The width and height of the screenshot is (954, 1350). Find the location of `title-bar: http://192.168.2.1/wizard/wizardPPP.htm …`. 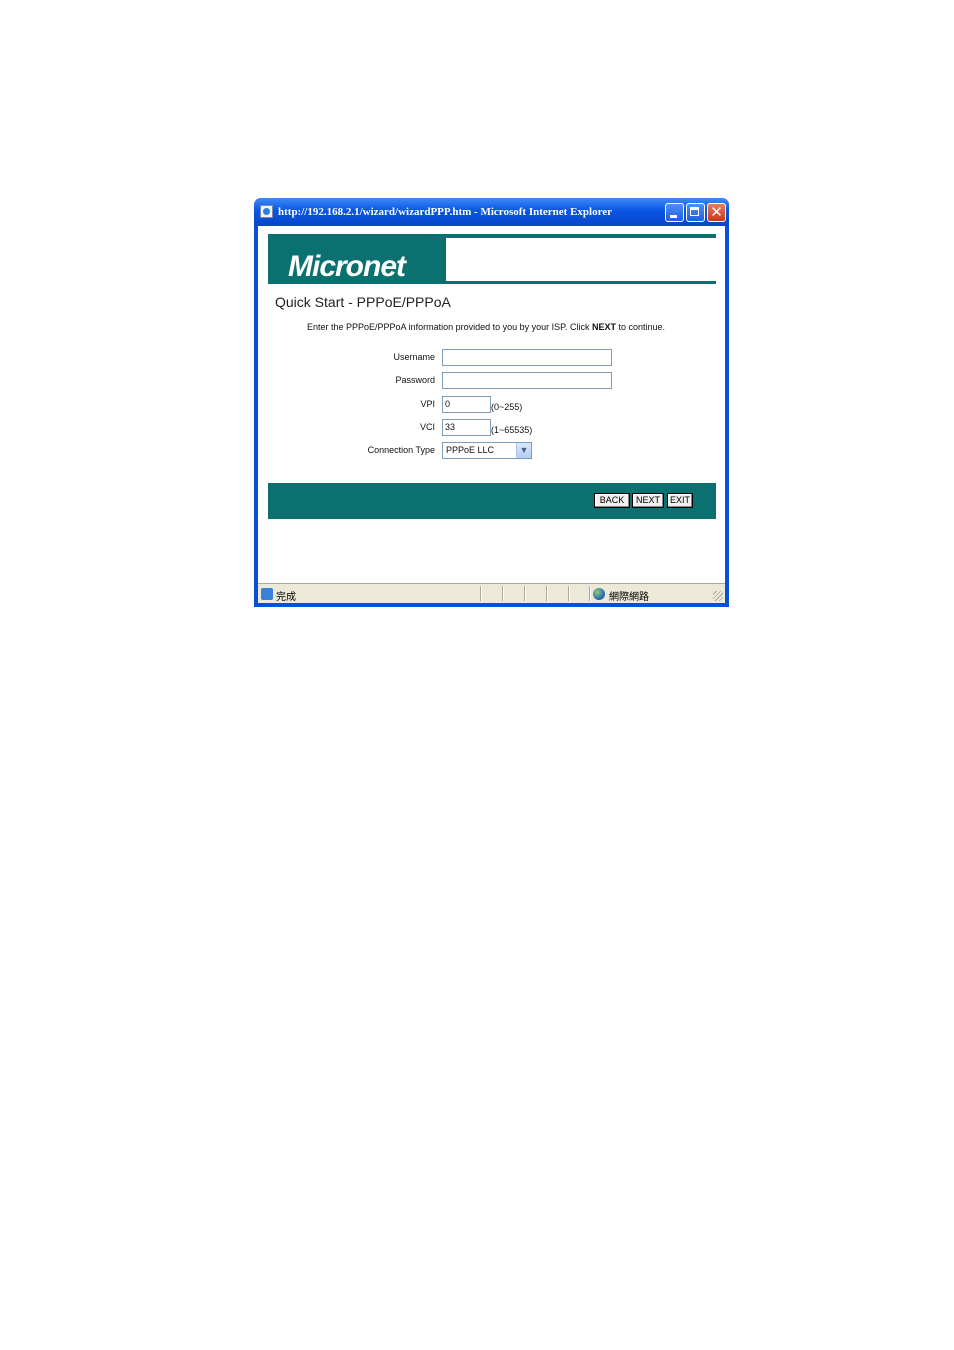

title-bar: http://192.168.2.1/wizard/wizardPPP.htm … is located at coordinates (491, 212).